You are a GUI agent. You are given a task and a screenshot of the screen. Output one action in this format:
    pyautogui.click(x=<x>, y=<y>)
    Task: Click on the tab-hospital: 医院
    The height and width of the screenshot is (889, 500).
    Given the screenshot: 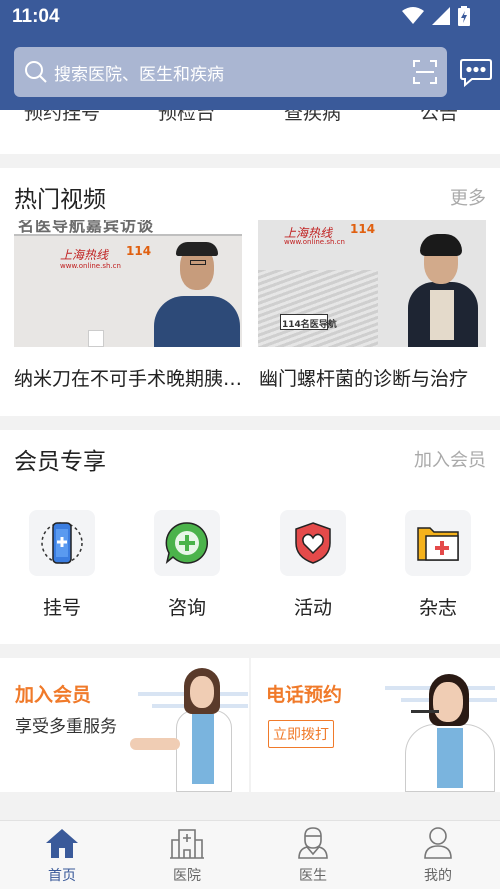 What is the action you would take?
    pyautogui.click(x=187, y=856)
    